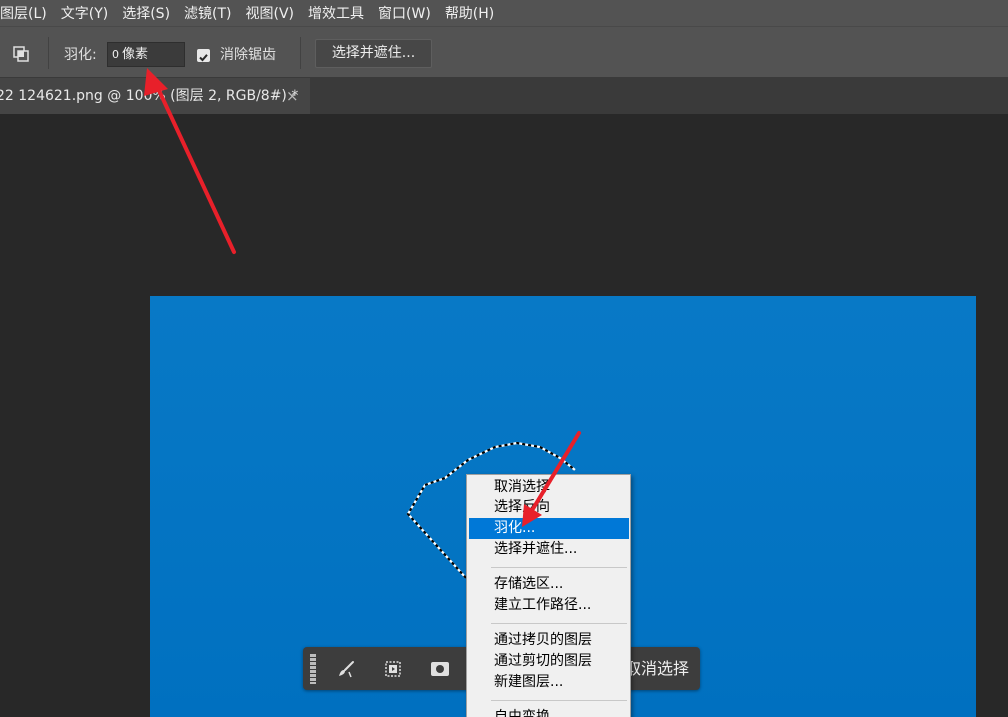  What do you see at coordinates (80, 55) in the screenshot?
I see `feather-label: 羽化:` at bounding box center [80, 55].